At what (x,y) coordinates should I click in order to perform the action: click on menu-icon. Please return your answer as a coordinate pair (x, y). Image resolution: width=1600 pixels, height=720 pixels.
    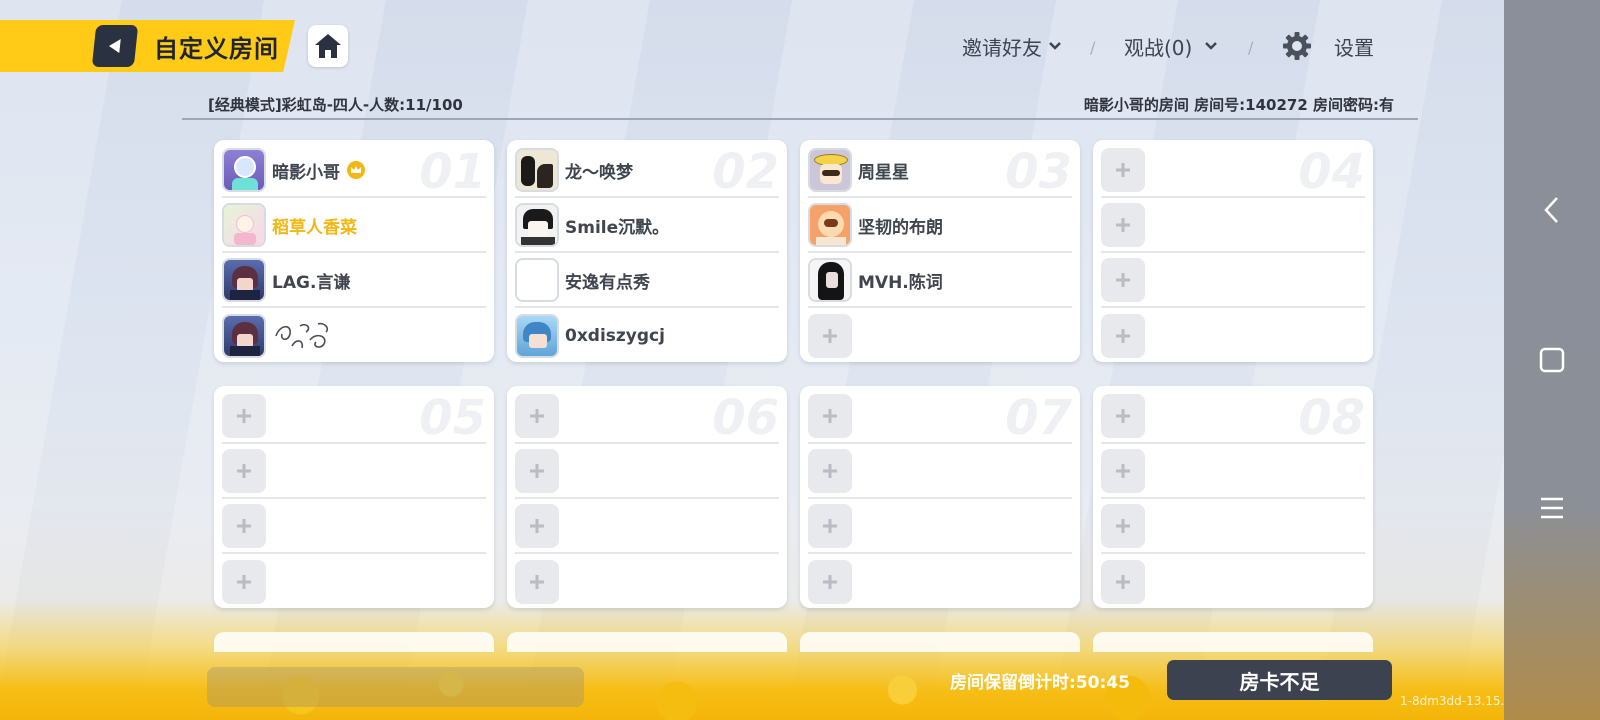
    Looking at the image, I should click on (1552, 508).